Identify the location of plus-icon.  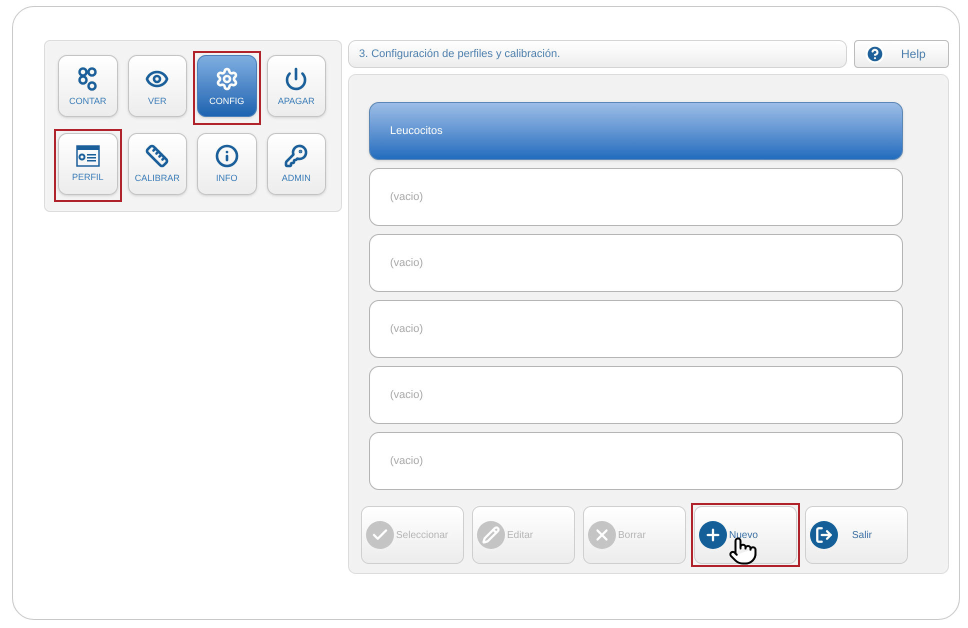
(713, 535).